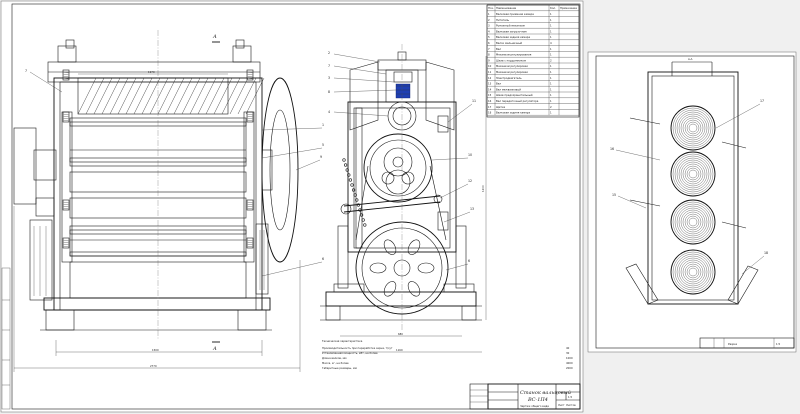 Image resolution: width=800 pixels, height=414 pixels. Describe the element at coordinates (490, 101) in the screenshot. I see `parts-table-cell: 16` at that location.